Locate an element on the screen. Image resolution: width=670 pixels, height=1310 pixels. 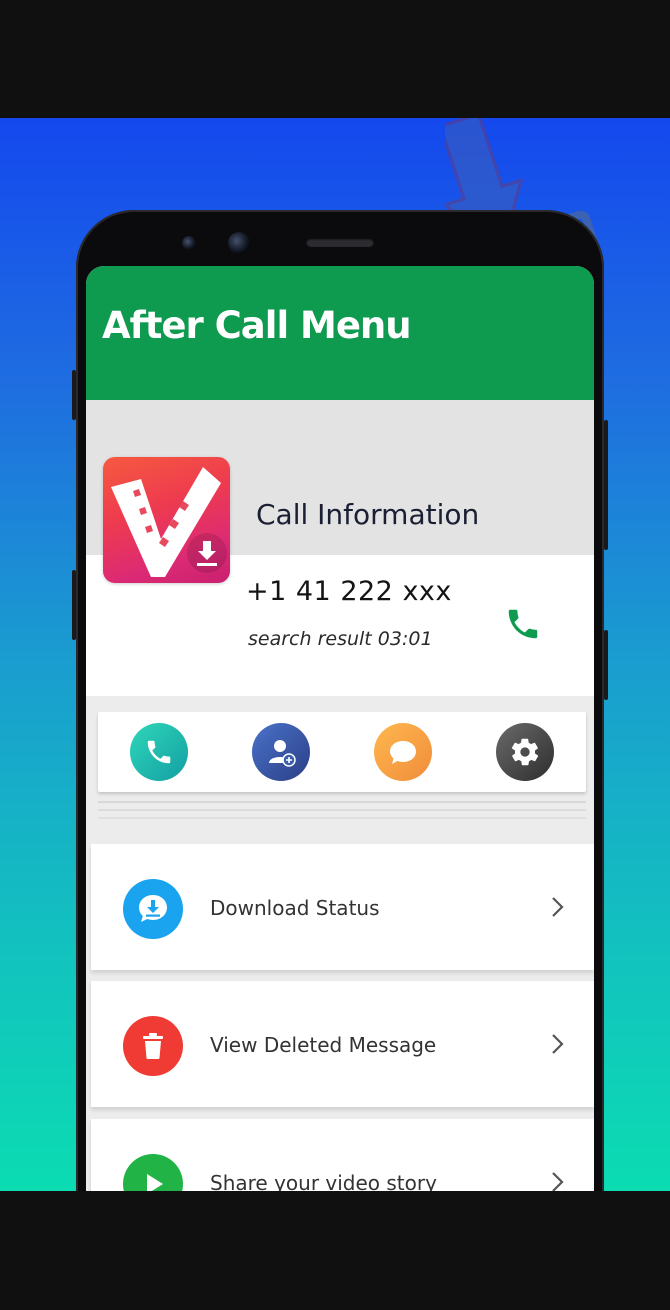
menu-item-view-deleted-message: View Deleted Message is located at coordinates (342, 1044).